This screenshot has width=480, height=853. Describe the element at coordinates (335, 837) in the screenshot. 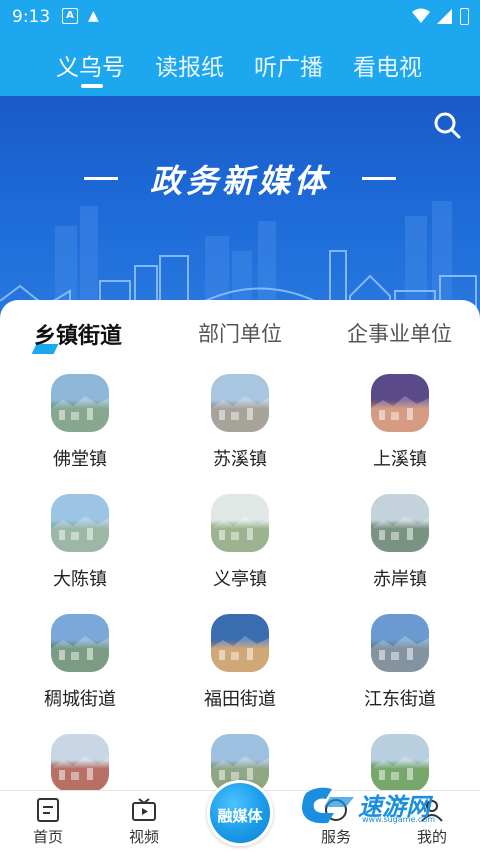

I see `nav-service-label: 服务` at that location.